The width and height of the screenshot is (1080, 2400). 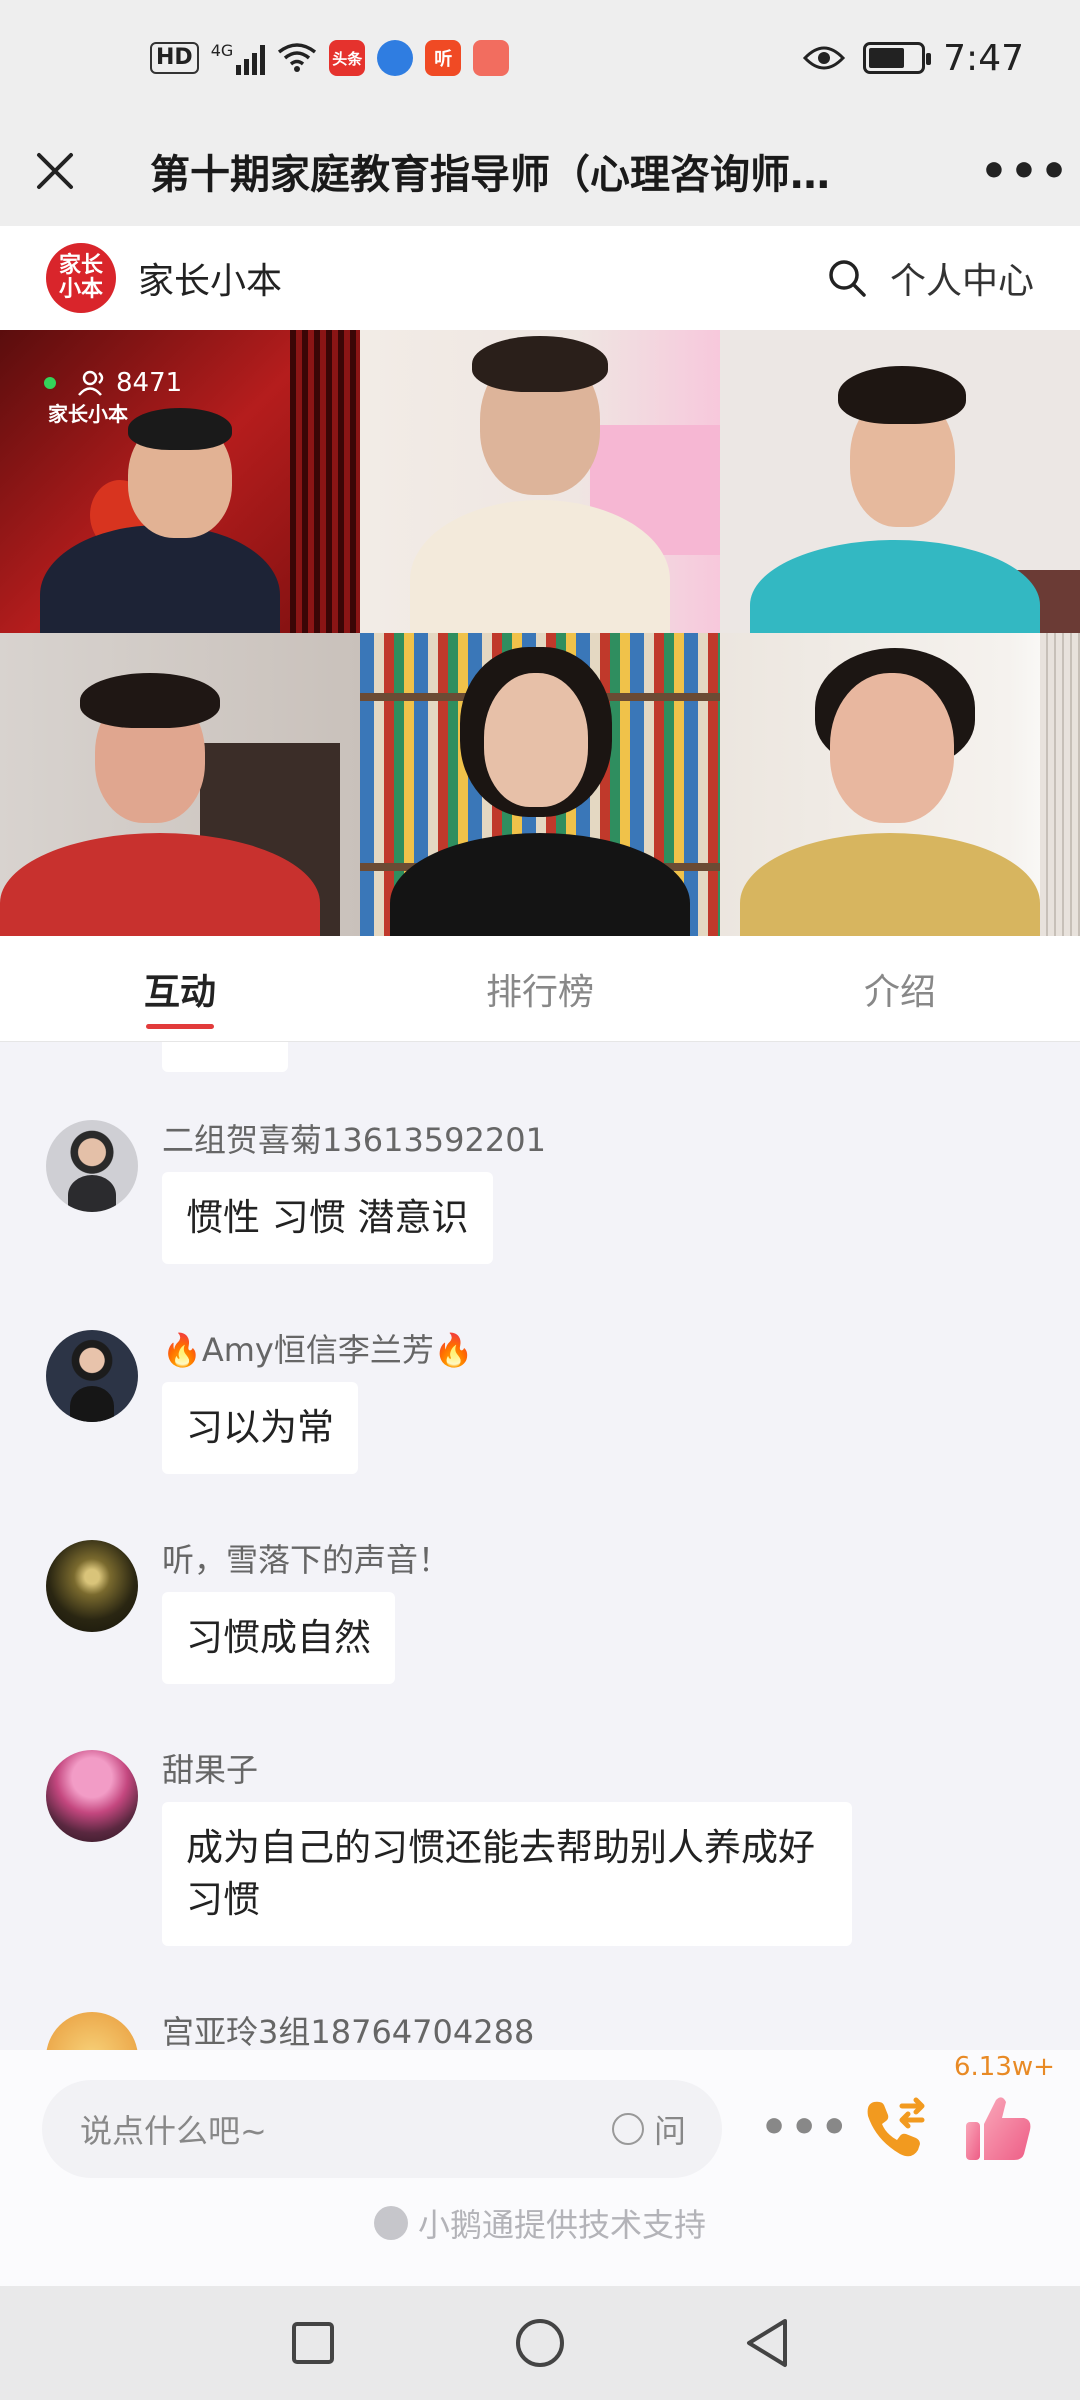 I want to click on viewer-count: 8471, so click(x=149, y=383).